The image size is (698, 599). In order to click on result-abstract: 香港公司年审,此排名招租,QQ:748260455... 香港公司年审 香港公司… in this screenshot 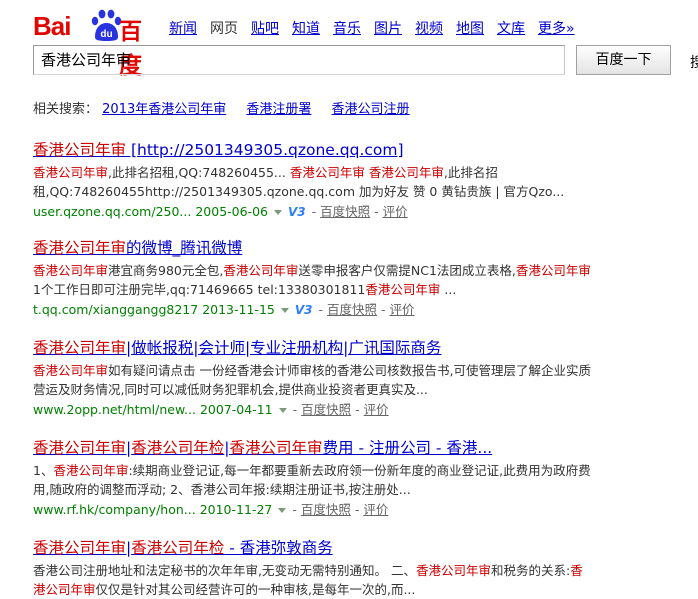, I will do `click(313, 182)`.